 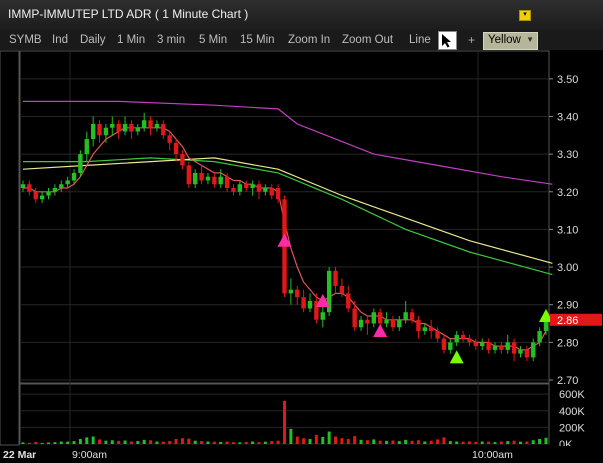 I want to click on toolbar-ind: Ind, so click(x=60, y=40).